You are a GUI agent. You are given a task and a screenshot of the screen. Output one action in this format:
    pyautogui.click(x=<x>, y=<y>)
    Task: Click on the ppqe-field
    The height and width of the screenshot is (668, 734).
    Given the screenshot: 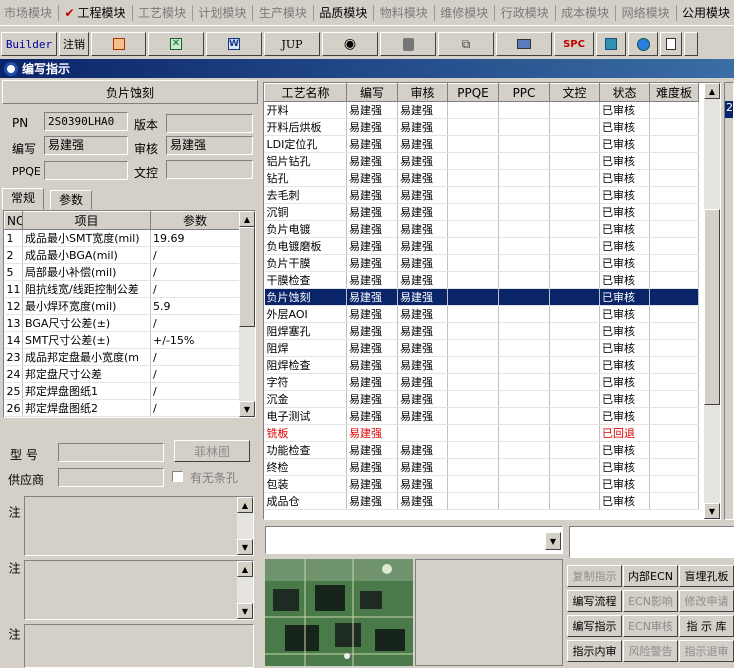 What is the action you would take?
    pyautogui.click(x=86, y=170)
    